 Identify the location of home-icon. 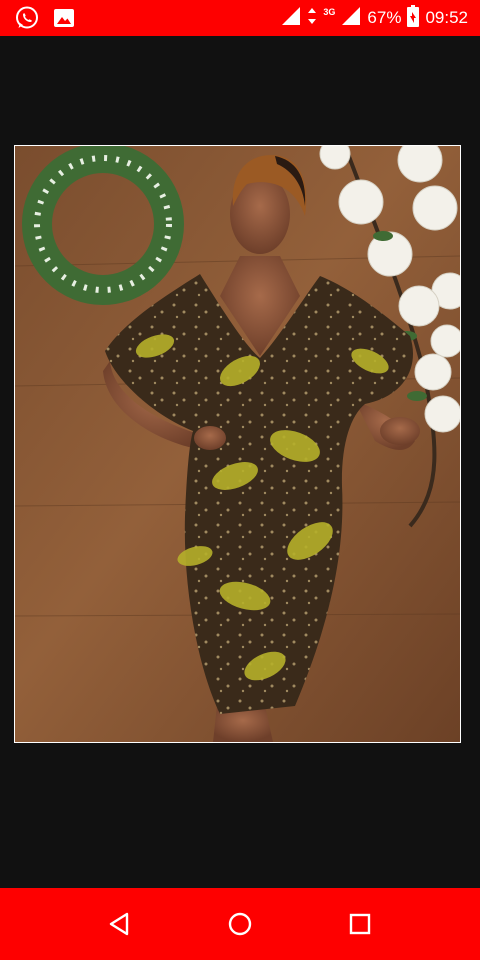
(240, 924).